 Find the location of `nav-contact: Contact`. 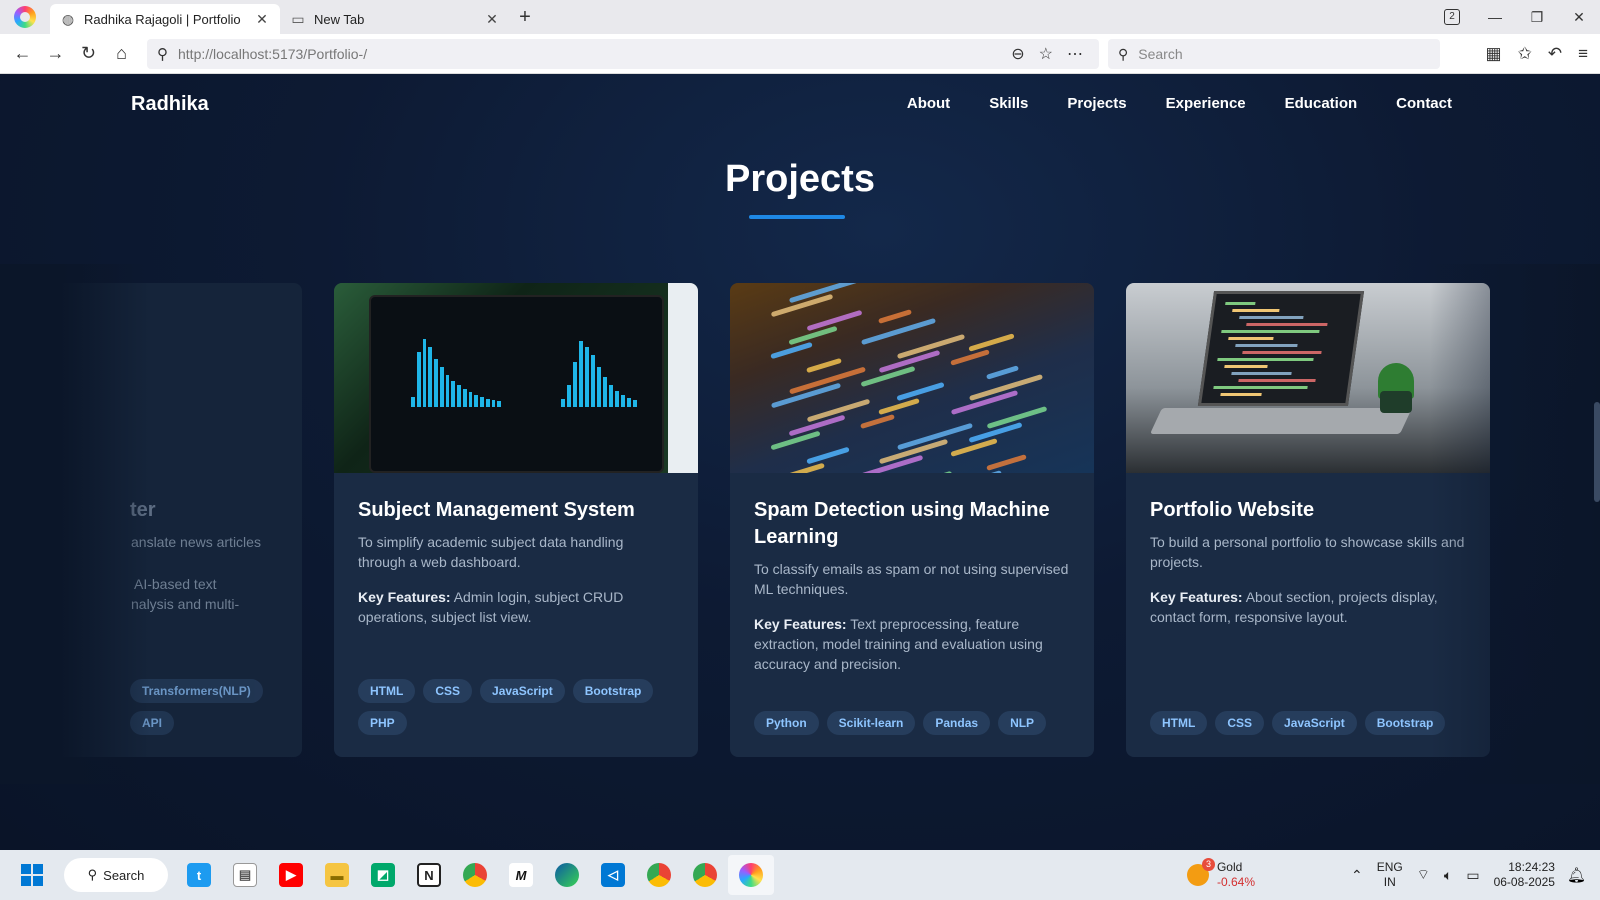

nav-contact: Contact is located at coordinates (1424, 103).